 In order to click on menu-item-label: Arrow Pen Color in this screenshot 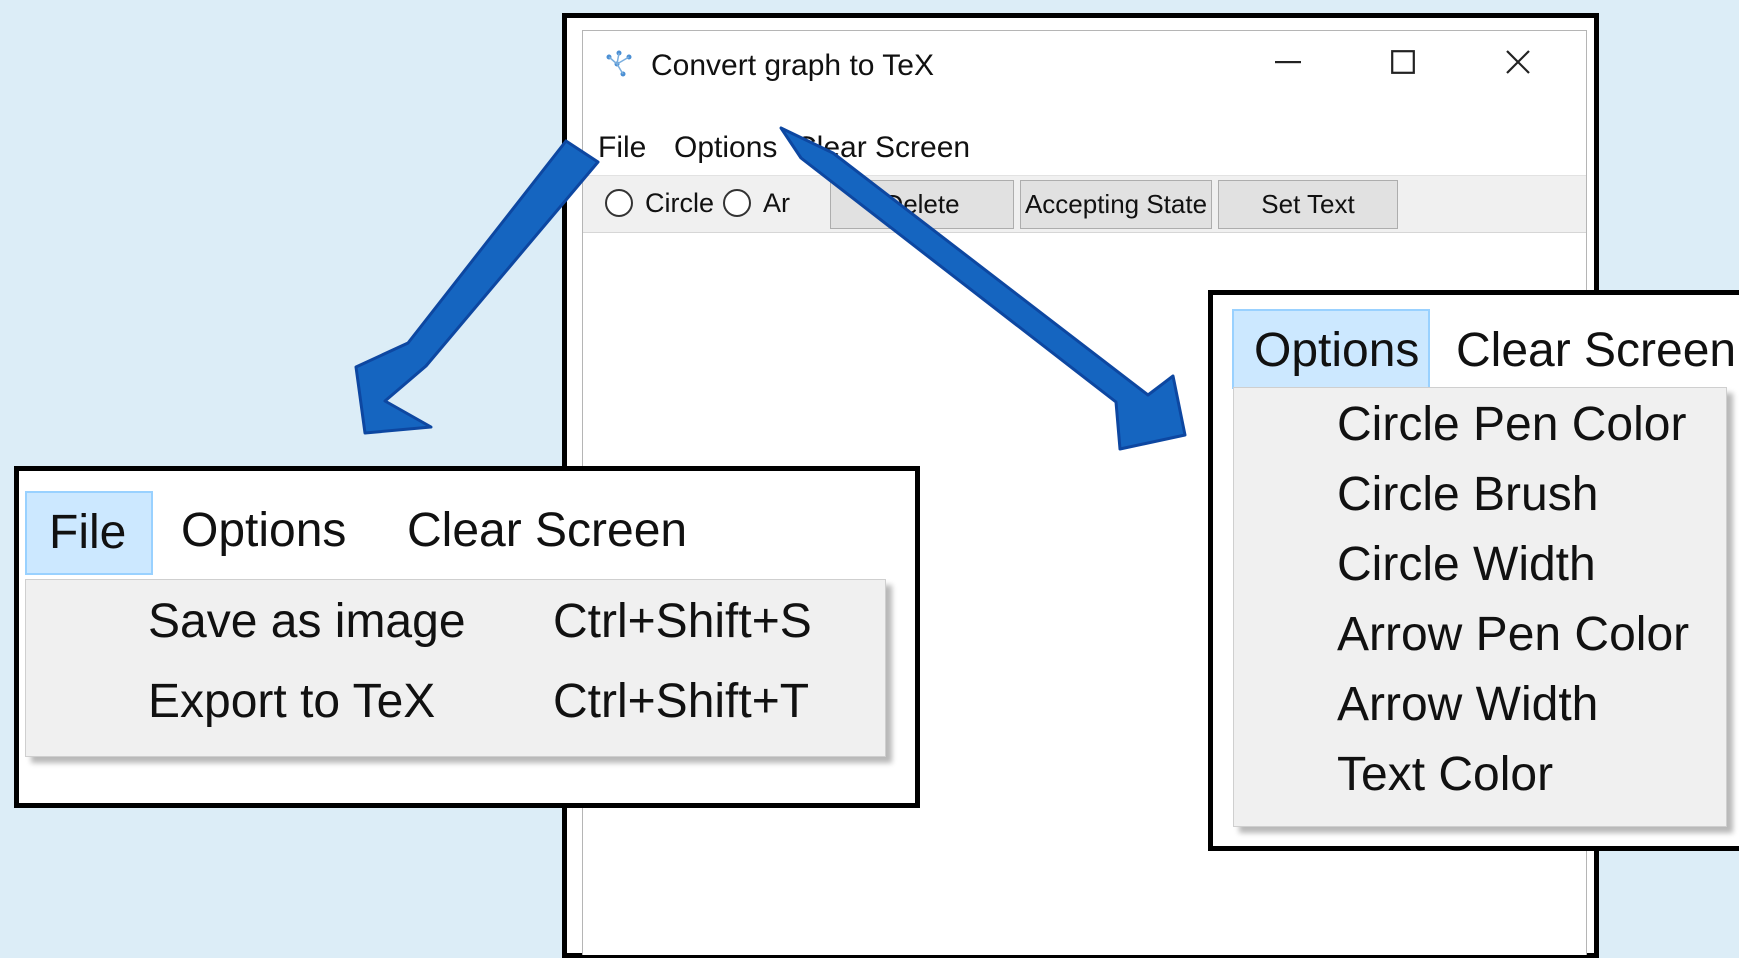, I will do `click(1513, 634)`.